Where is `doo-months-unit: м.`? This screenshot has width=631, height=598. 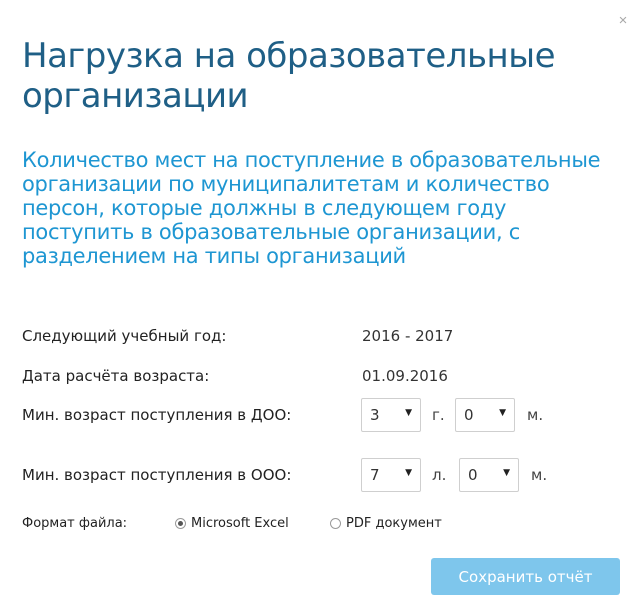
doo-months-unit: м. is located at coordinates (535, 415).